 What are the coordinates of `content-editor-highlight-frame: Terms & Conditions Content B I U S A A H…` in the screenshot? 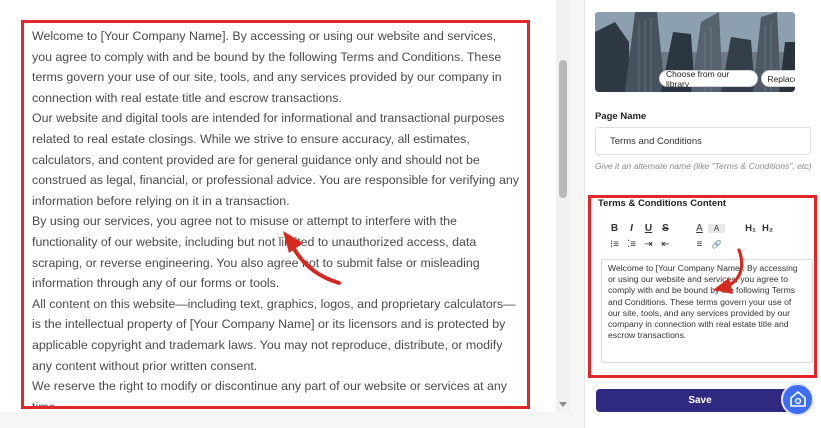 It's located at (702, 286).